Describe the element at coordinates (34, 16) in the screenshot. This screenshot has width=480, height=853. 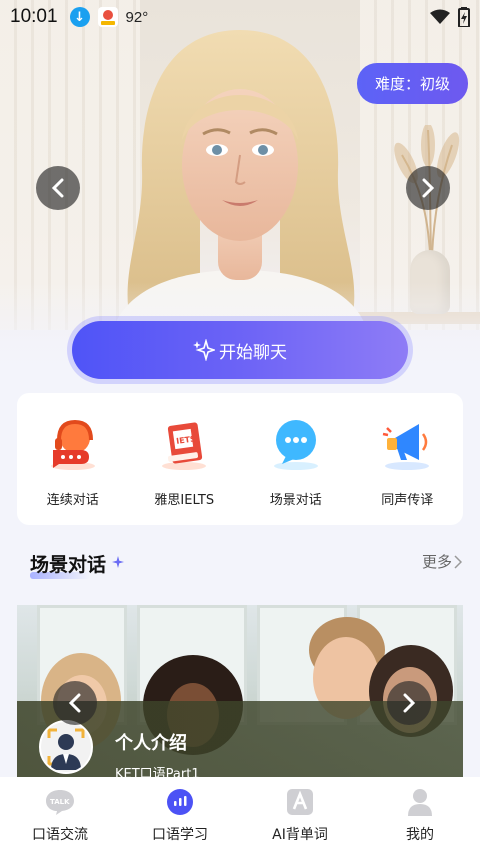
I see `status-time: 10:01` at that location.